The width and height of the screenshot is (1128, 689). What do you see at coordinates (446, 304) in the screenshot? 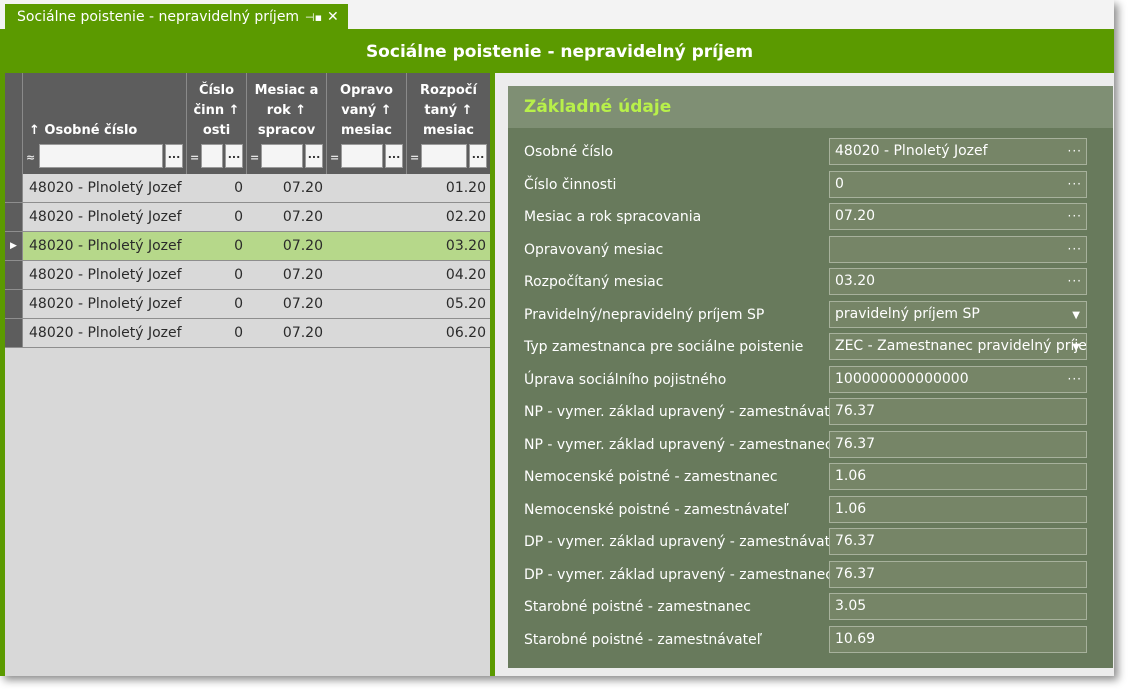
I see `cell-rozpocitany: 05.20` at bounding box center [446, 304].